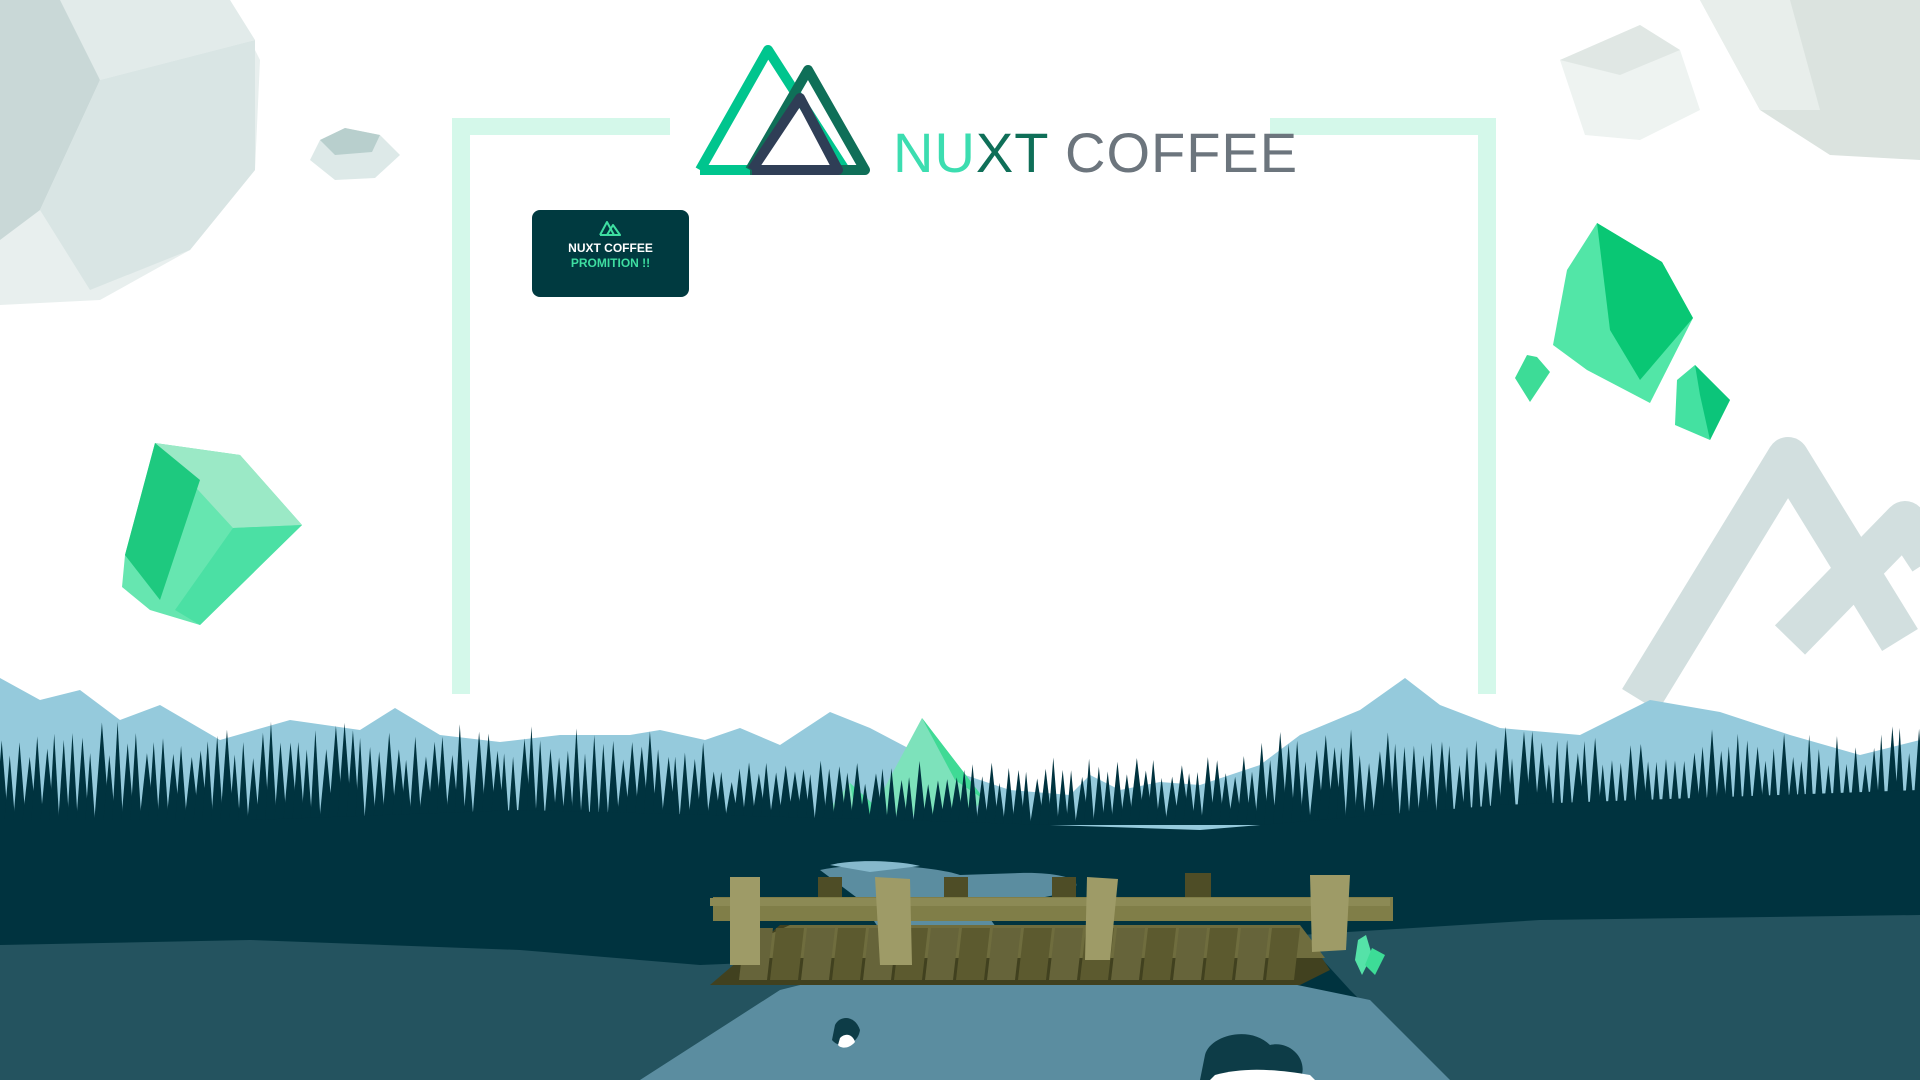 Image resolution: width=1920 pixels, height=1080 pixels. What do you see at coordinates (1740, 80) in the screenshot?
I see `rock-top-right` at bounding box center [1740, 80].